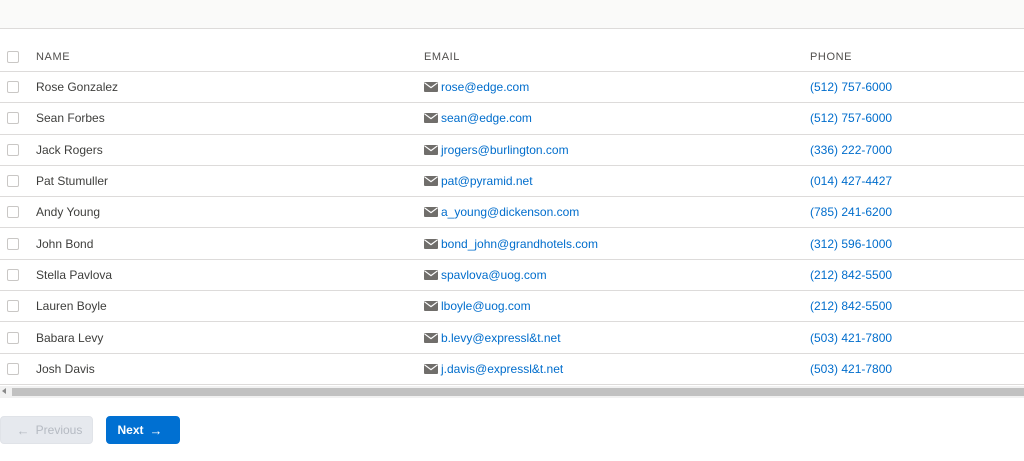 This screenshot has width=1024, height=461. What do you see at coordinates (77, 87) in the screenshot?
I see `contact-name: Rose Gonzalez` at bounding box center [77, 87].